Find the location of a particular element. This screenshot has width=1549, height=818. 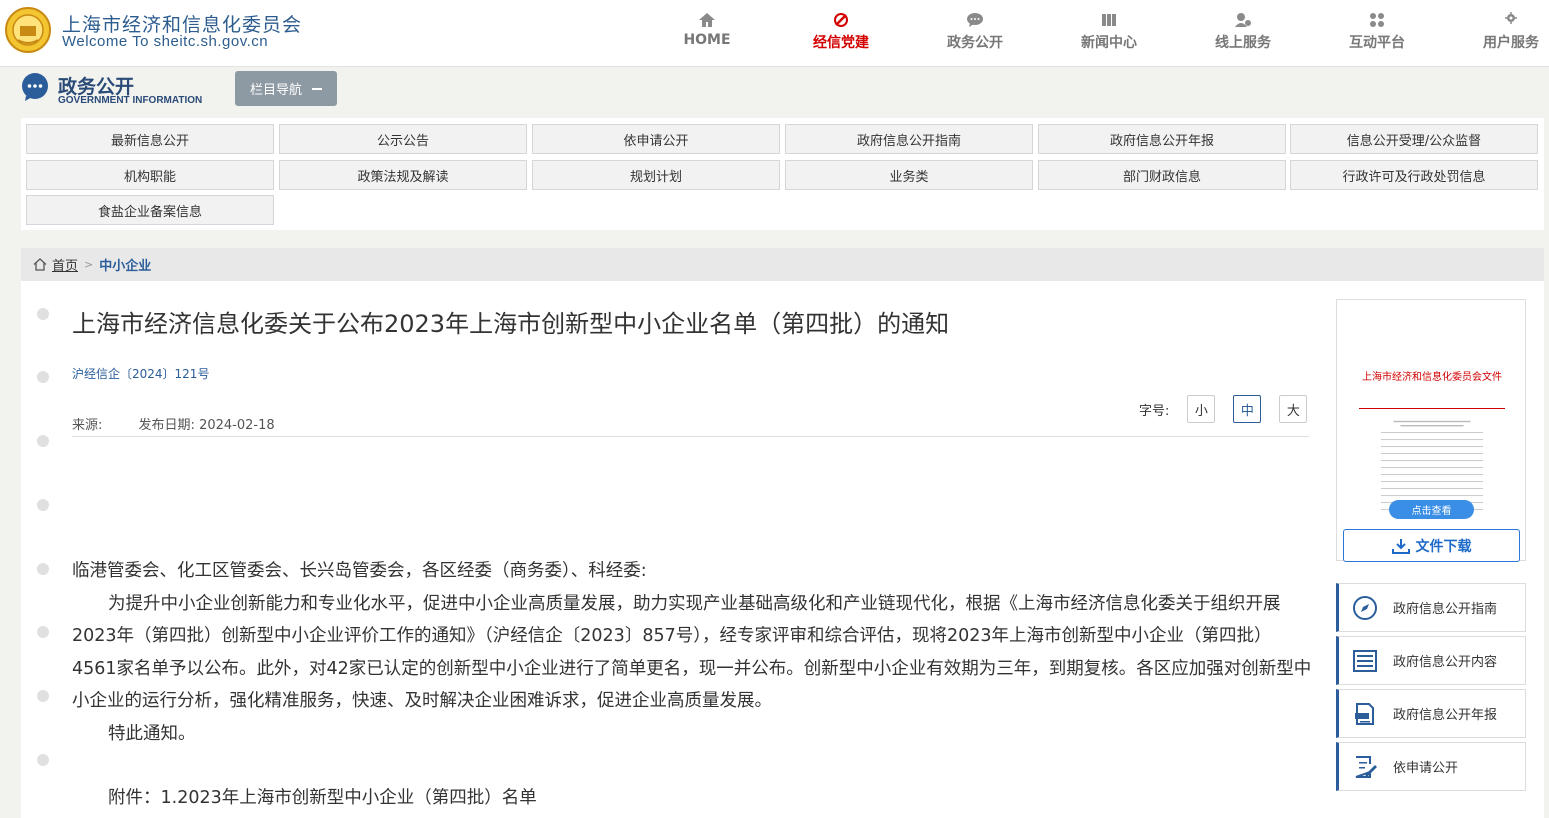

column-nav-button: 栏目导航 is located at coordinates (286, 88).